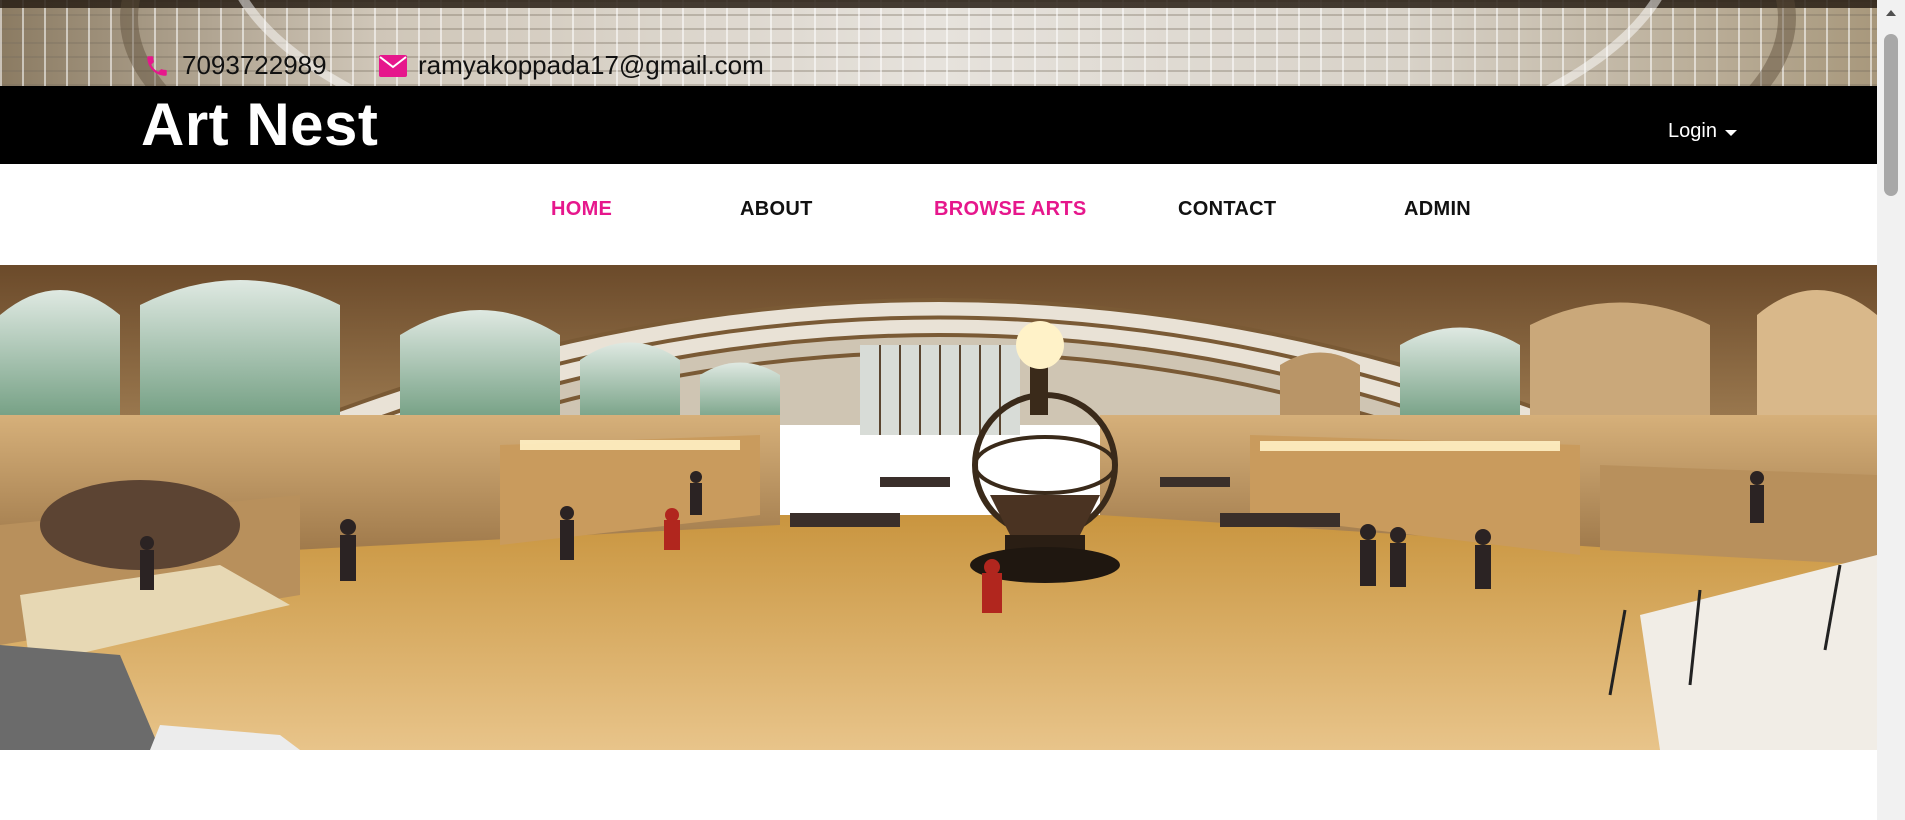 The width and height of the screenshot is (1905, 820). What do you see at coordinates (254, 65) in the screenshot?
I see `phone-number: 7093722989` at bounding box center [254, 65].